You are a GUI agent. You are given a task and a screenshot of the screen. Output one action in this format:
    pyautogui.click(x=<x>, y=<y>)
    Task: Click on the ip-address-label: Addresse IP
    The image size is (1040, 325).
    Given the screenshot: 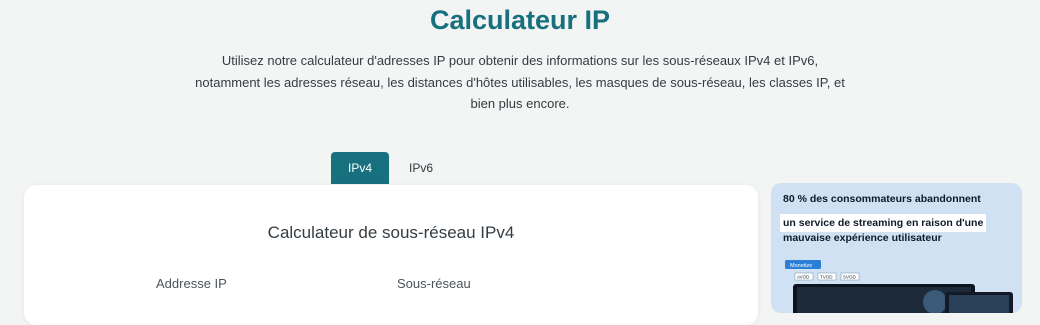 What is the action you would take?
    pyautogui.click(x=191, y=283)
    